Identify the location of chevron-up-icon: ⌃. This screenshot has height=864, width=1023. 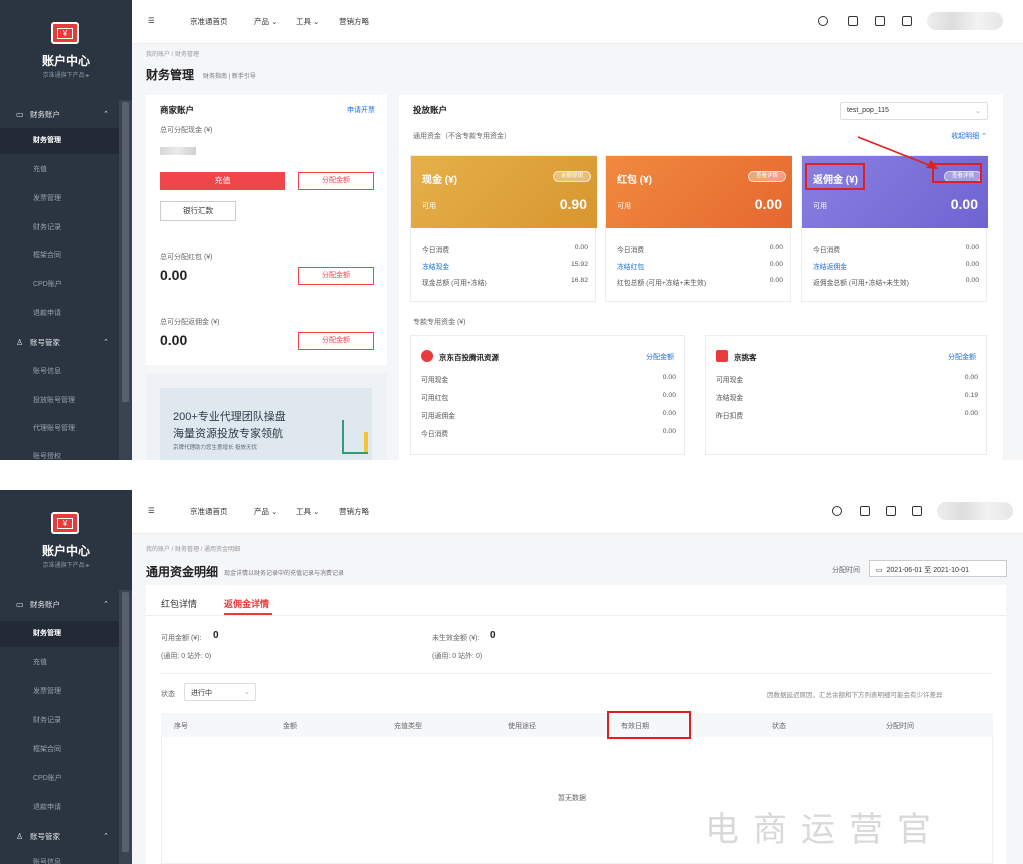
(106, 342).